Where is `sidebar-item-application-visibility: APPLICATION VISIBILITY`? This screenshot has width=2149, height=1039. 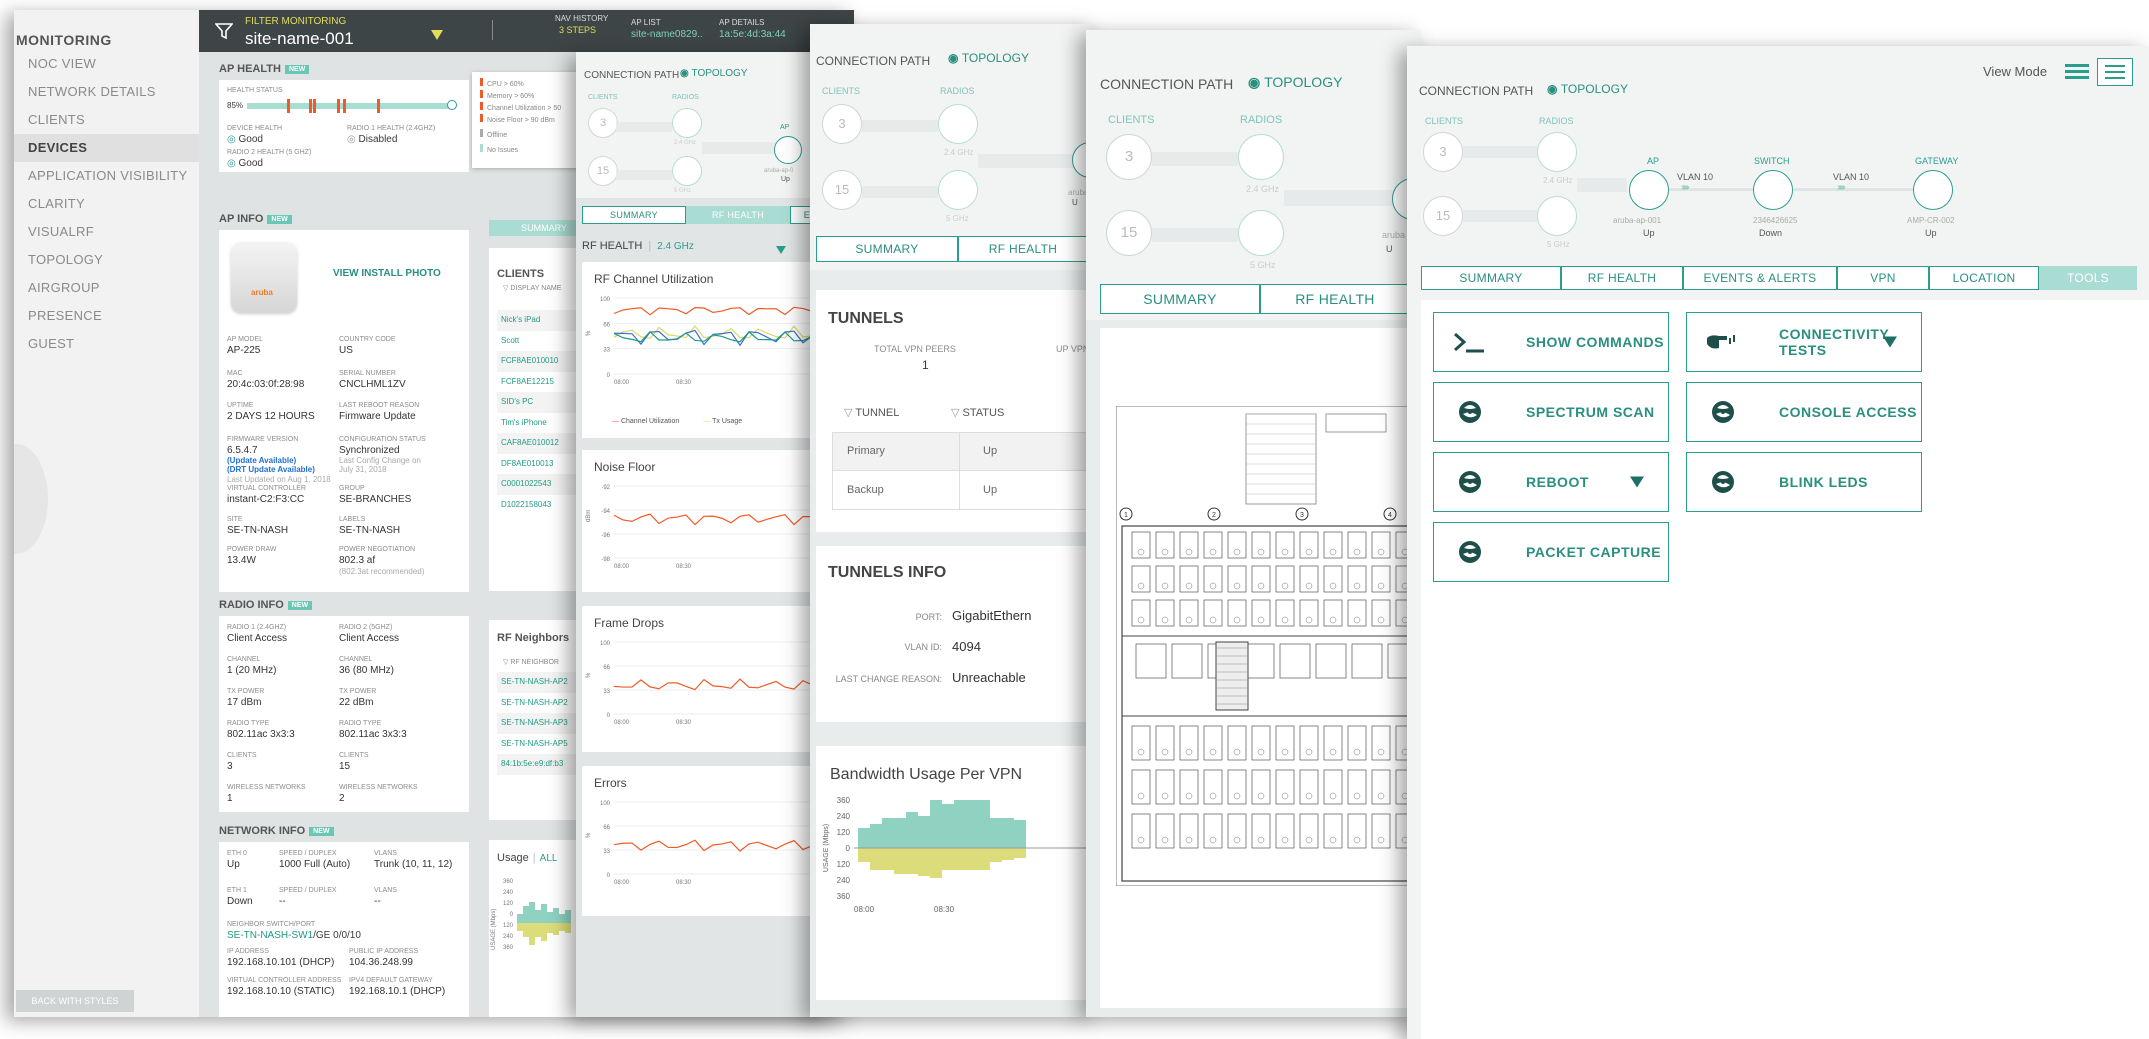
sidebar-item-application-visibility: APPLICATION VISIBILITY is located at coordinates (106, 176).